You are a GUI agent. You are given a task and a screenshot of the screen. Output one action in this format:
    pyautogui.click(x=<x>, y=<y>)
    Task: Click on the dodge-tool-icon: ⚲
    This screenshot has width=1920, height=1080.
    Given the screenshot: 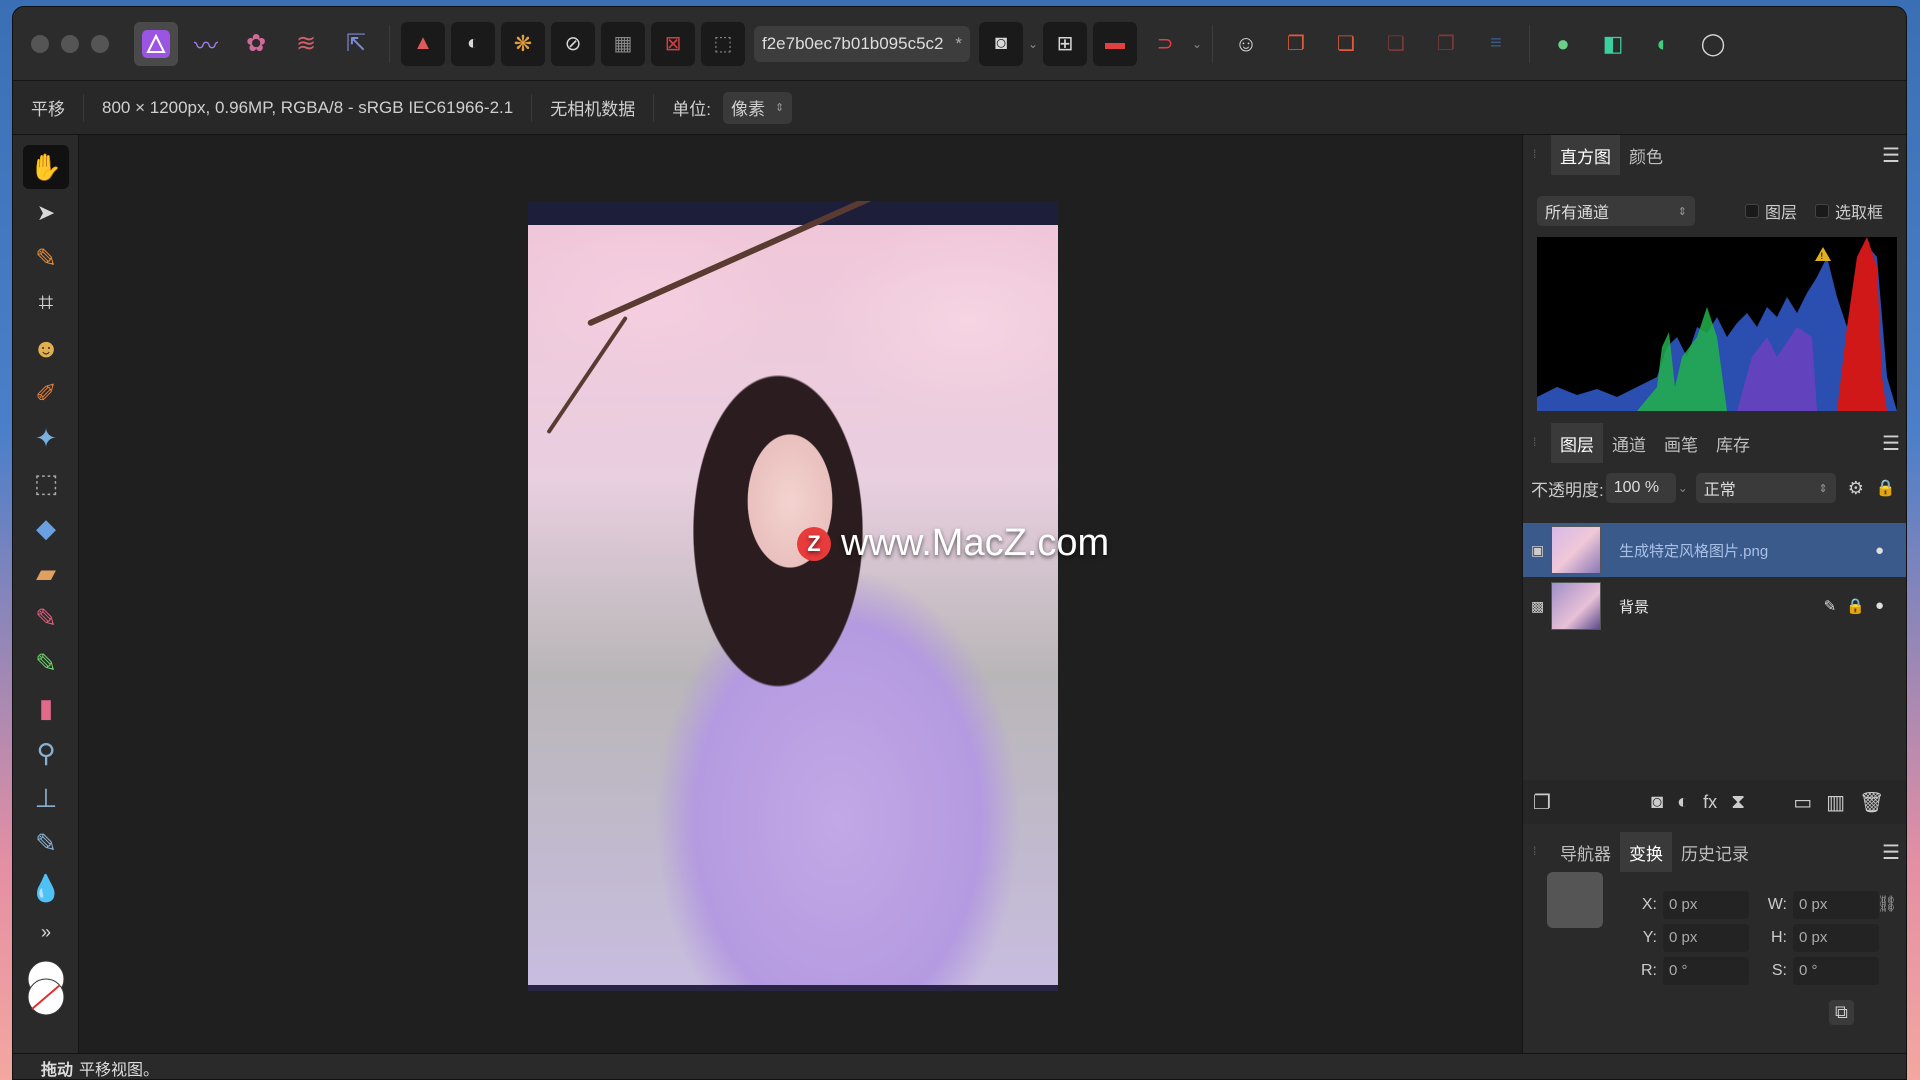 What is the action you would take?
    pyautogui.click(x=46, y=753)
    